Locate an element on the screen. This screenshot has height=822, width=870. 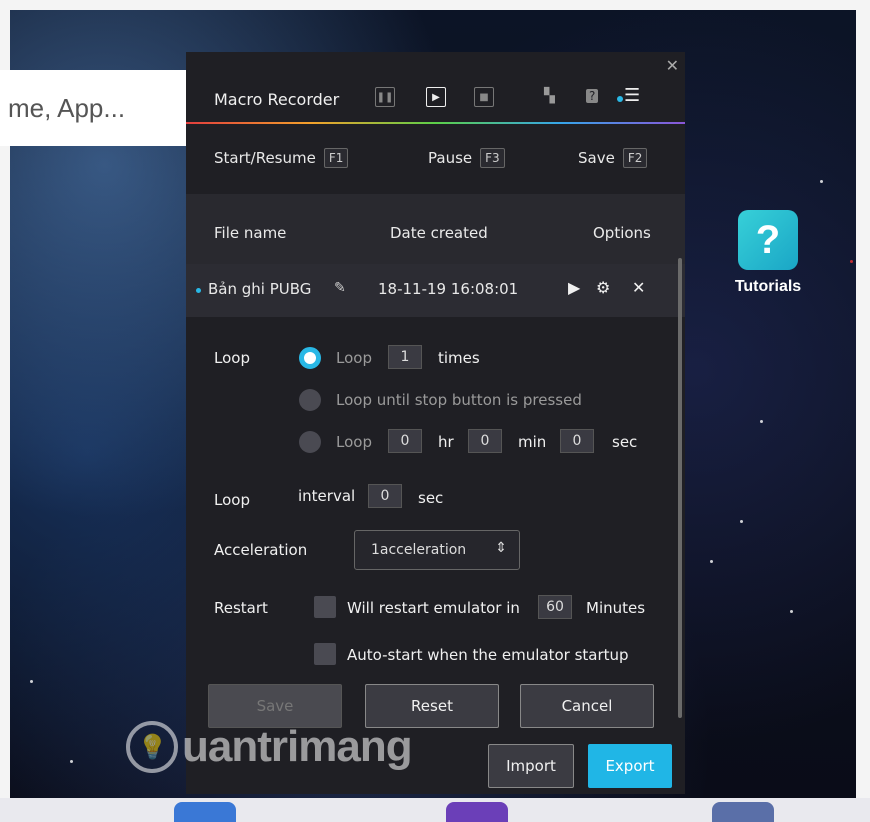
shortcut-label: Save is located at coordinates (596, 158).